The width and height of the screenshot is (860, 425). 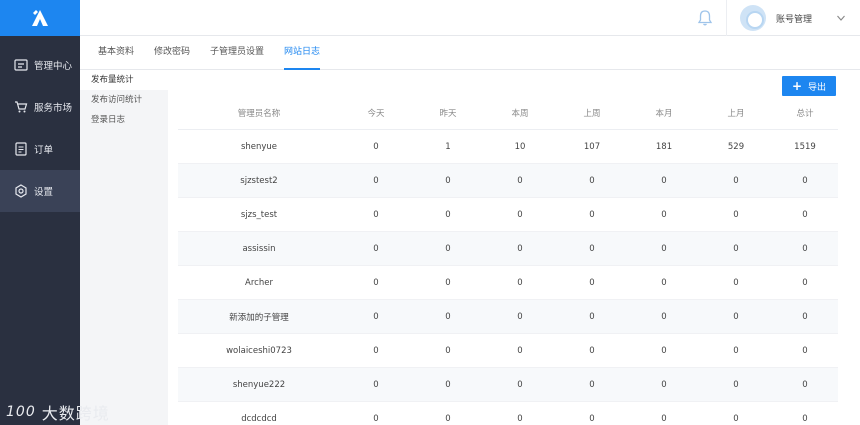 I want to click on sidebar-item-orders: 订单, so click(x=40, y=149).